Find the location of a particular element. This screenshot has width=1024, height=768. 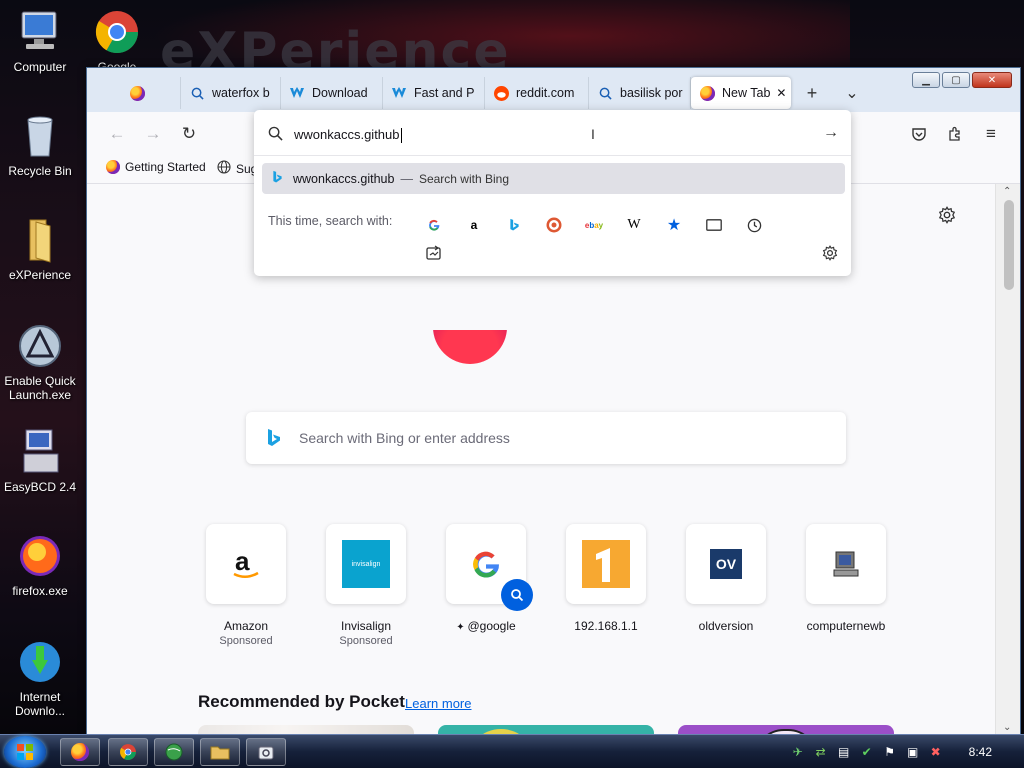

tab-download: Download is located at coordinates (332, 93).